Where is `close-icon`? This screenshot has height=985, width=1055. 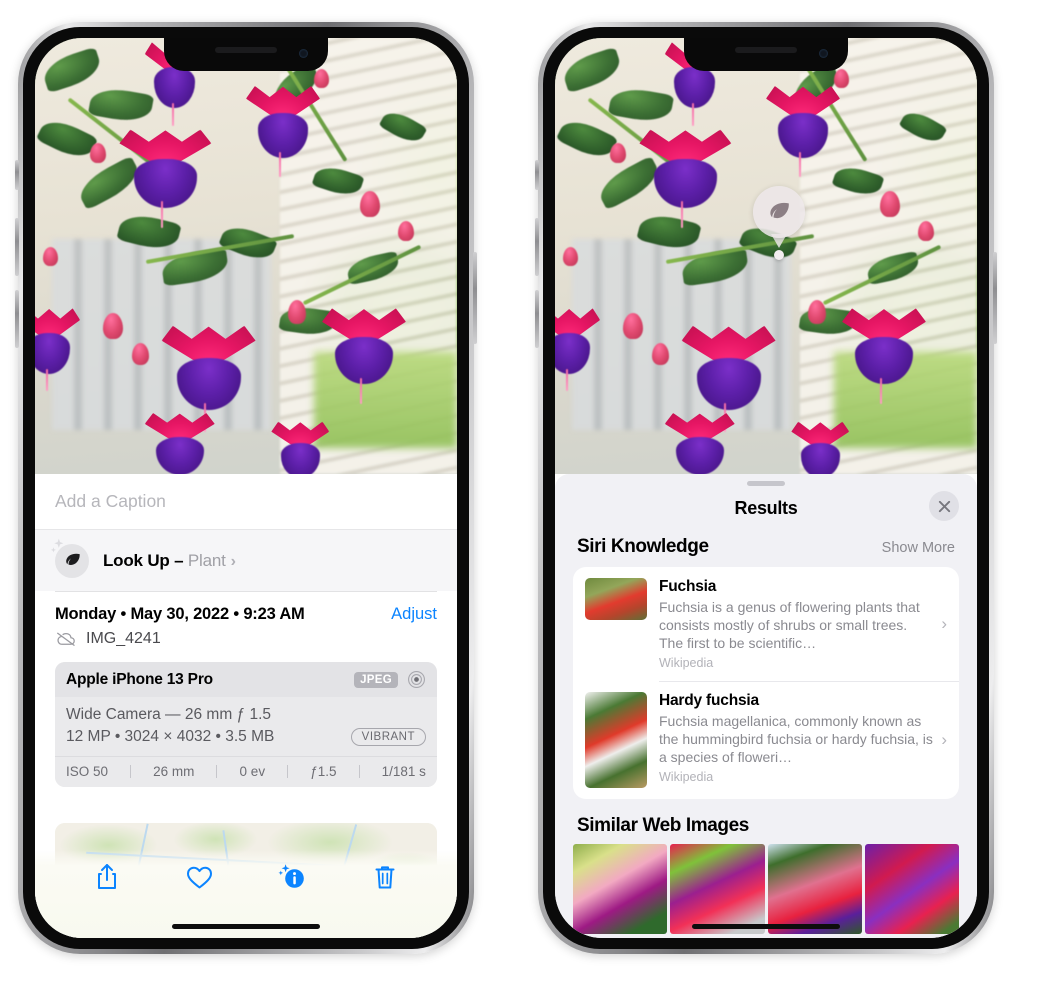 close-icon is located at coordinates (944, 506).